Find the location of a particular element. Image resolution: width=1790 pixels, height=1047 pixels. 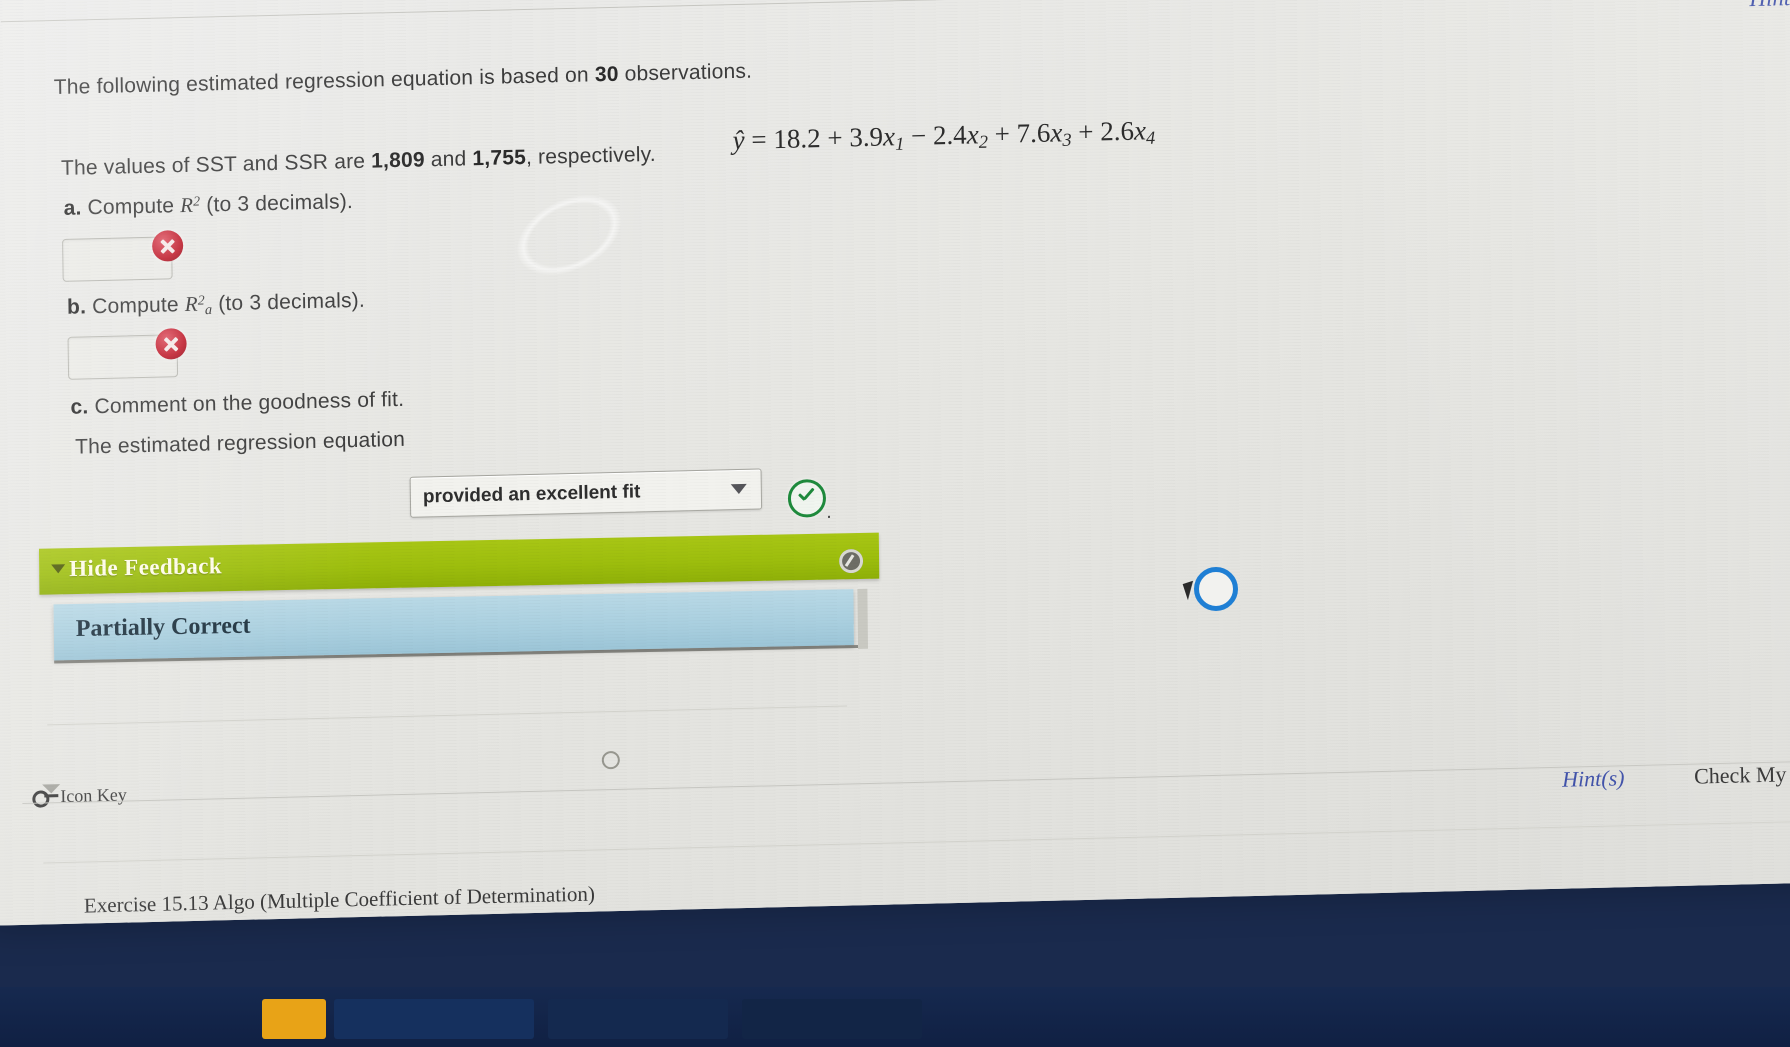

icon-key-link: Icon Key is located at coordinates (93, 796).